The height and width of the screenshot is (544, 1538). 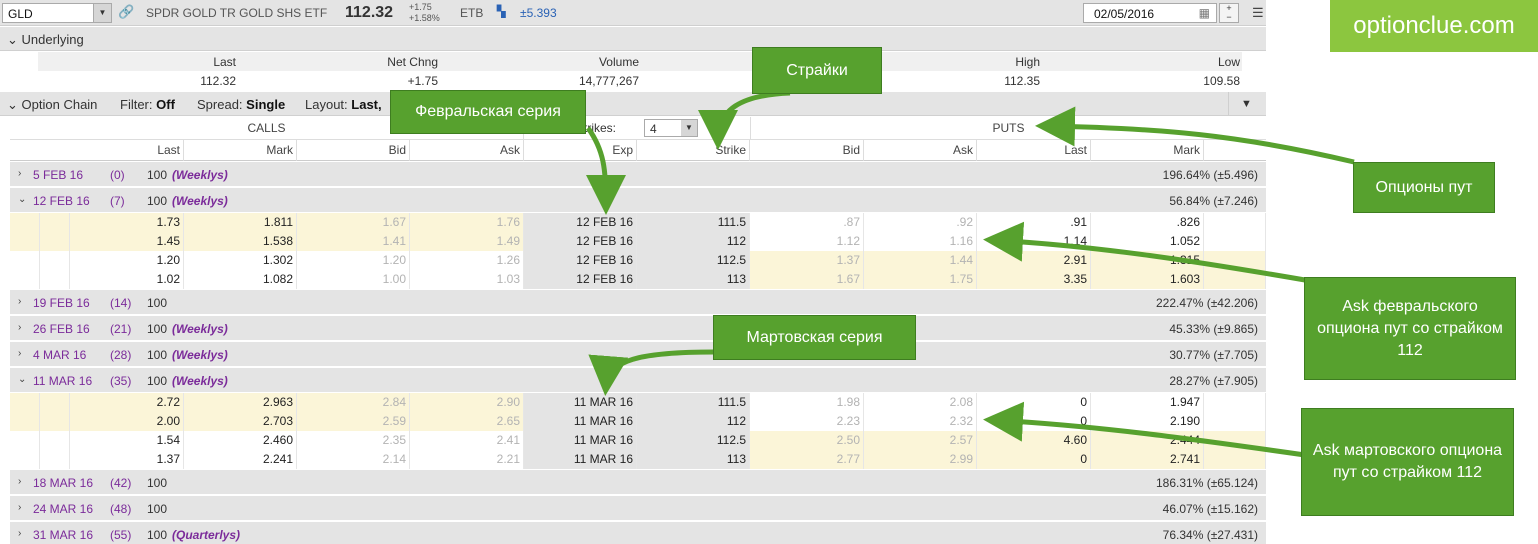 What do you see at coordinates (1150, 13) in the screenshot?
I see `date-input: 02/05/2016 ▦` at bounding box center [1150, 13].